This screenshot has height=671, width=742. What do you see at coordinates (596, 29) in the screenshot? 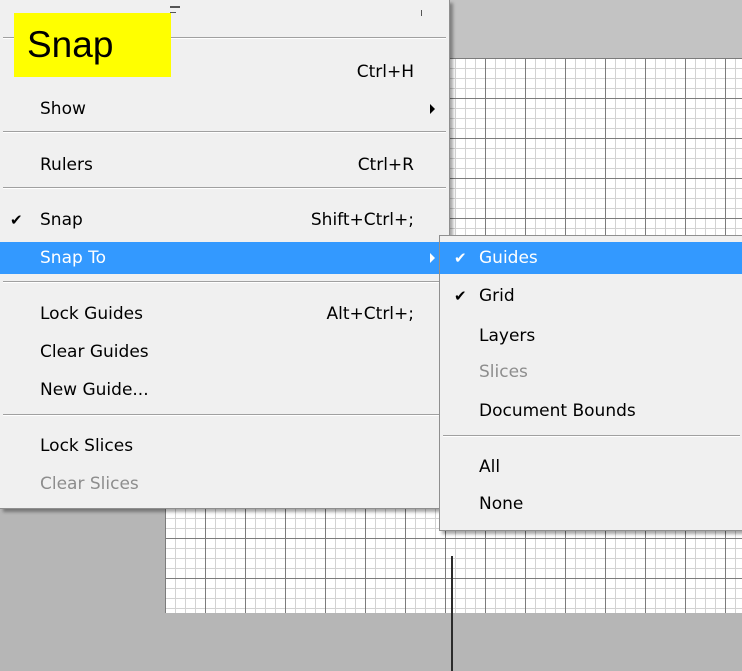
I see `workspace-background` at bounding box center [596, 29].